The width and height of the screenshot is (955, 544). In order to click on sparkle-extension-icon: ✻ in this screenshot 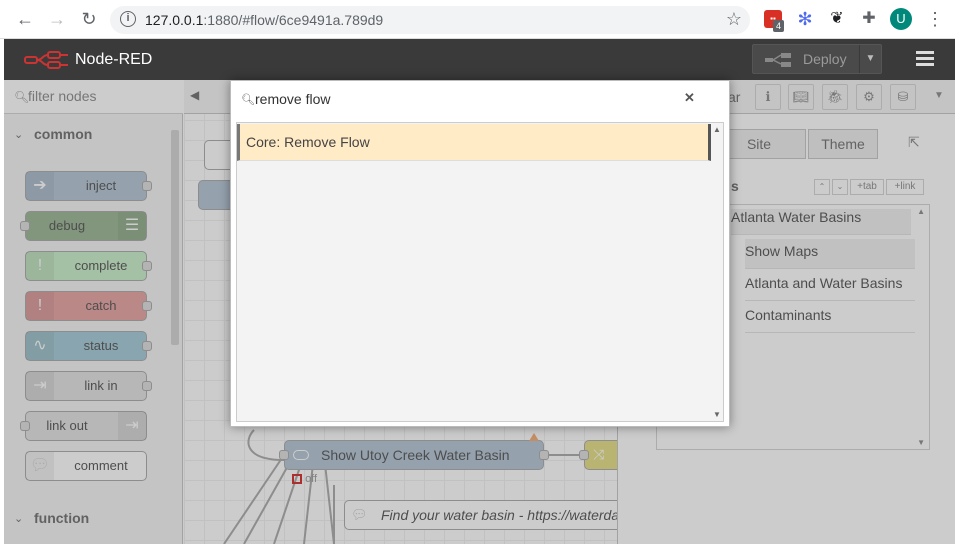, I will do `click(805, 19)`.